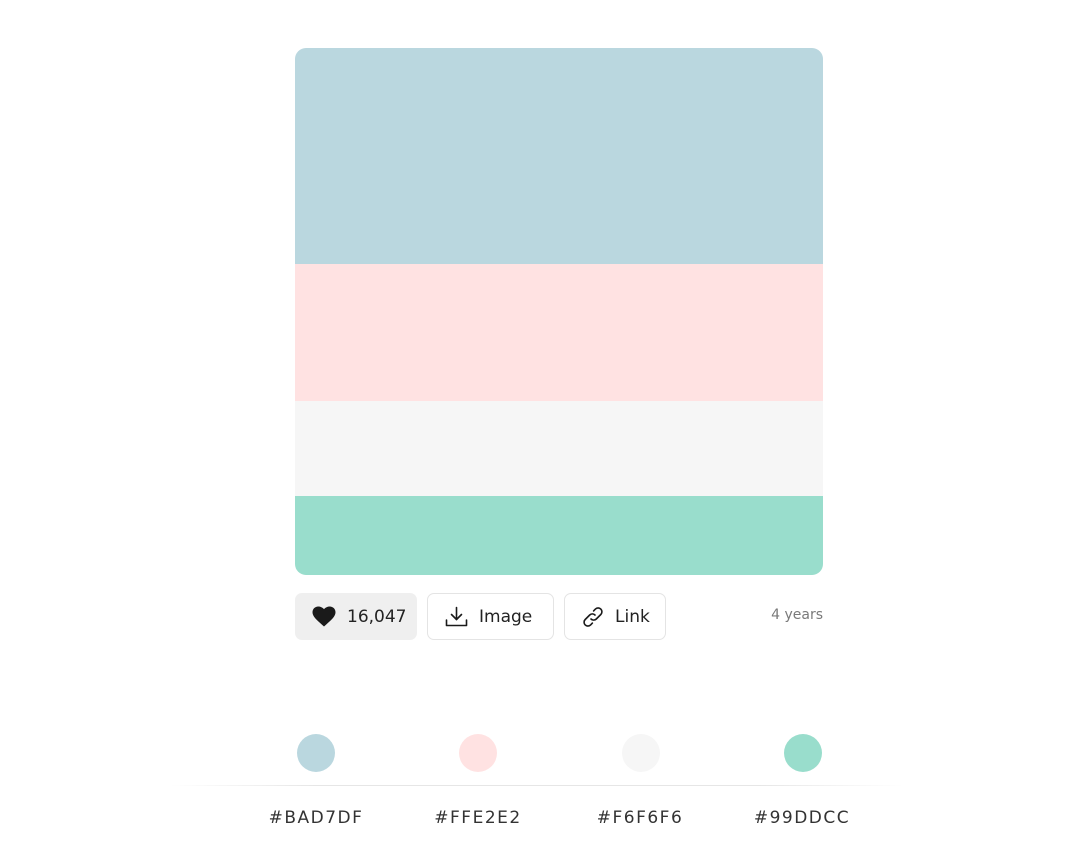 The width and height of the screenshot is (1074, 847). What do you see at coordinates (537, 785) in the screenshot?
I see `divider` at bounding box center [537, 785].